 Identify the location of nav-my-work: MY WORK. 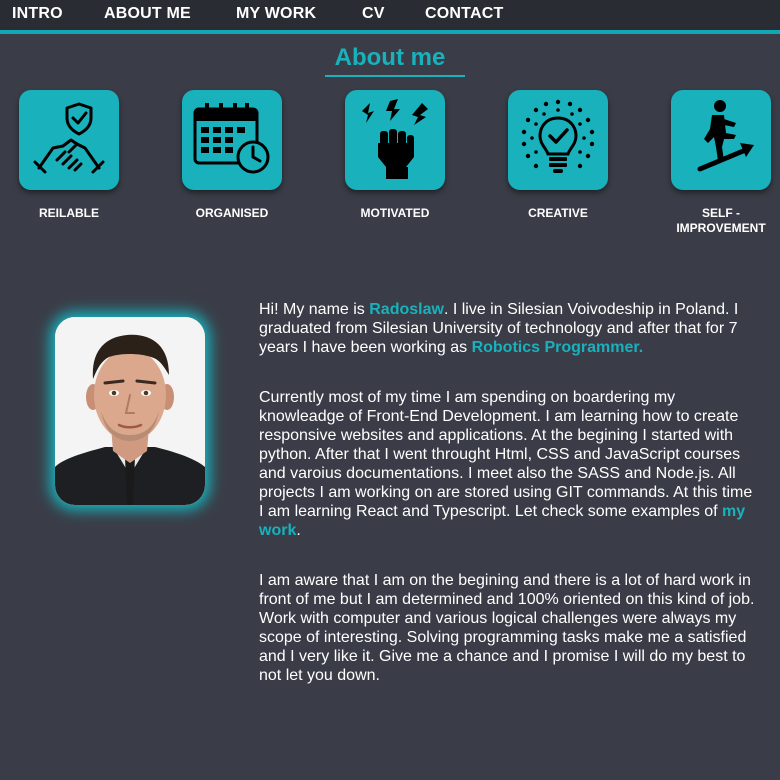
(276, 14).